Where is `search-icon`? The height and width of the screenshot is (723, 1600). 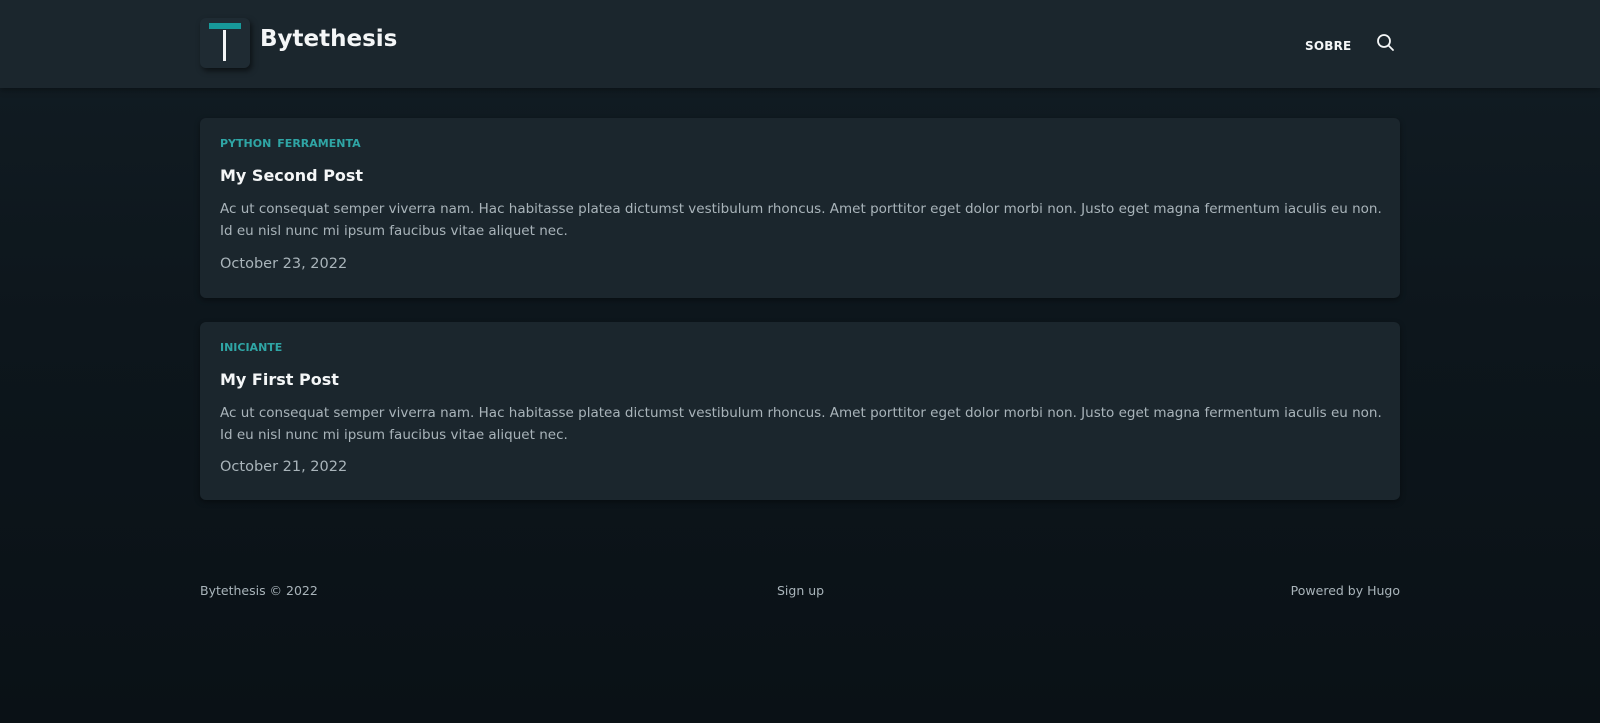 search-icon is located at coordinates (1386, 43).